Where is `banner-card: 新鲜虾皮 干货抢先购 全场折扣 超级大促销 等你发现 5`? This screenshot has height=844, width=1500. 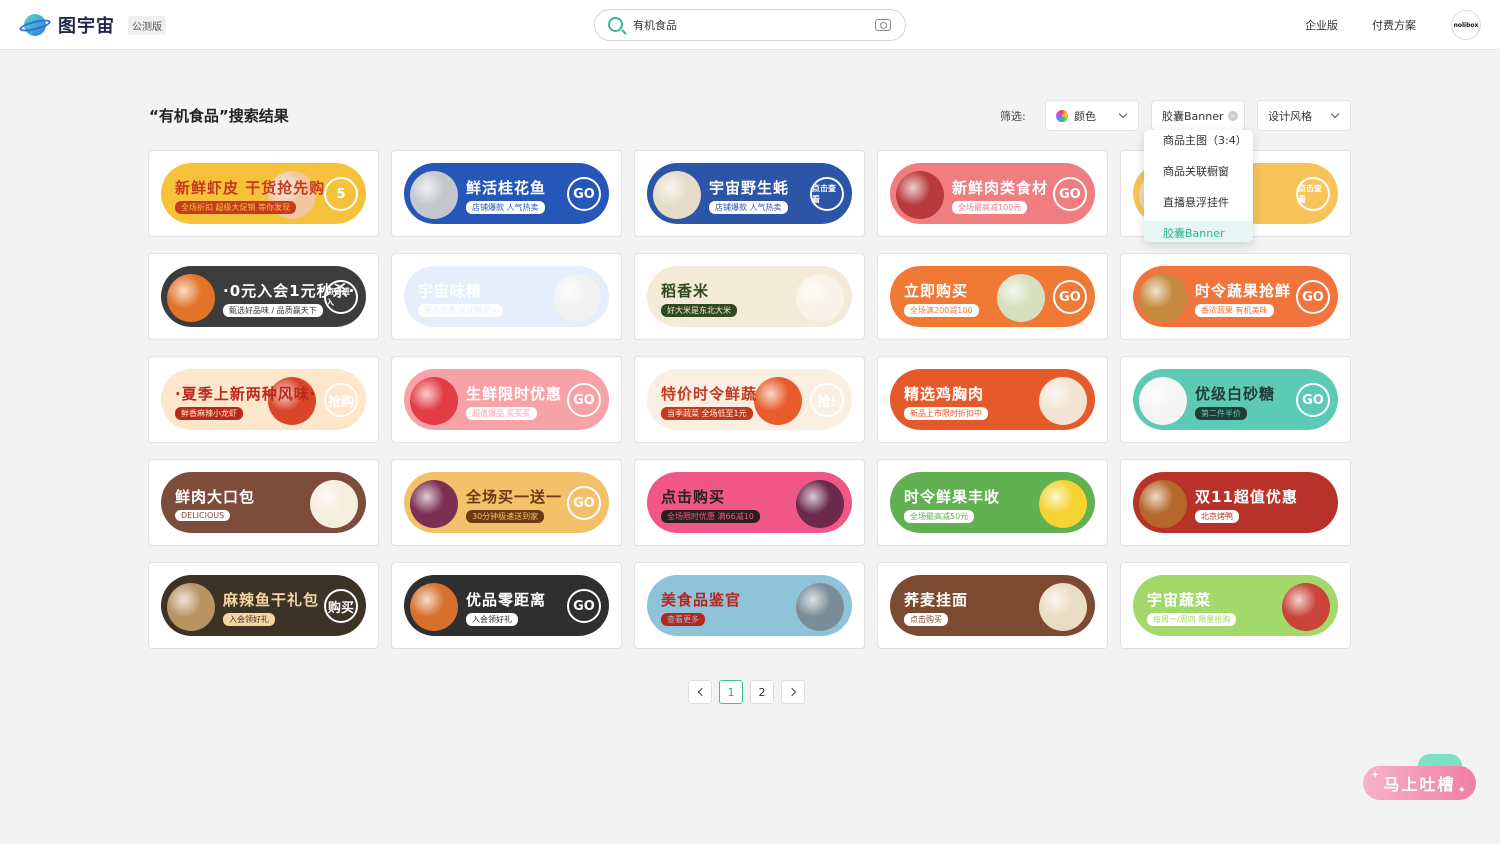 banner-card: 新鲜虾皮 干货抢先购 全场折扣 超级大促销 等你发现 5 is located at coordinates (263, 193).